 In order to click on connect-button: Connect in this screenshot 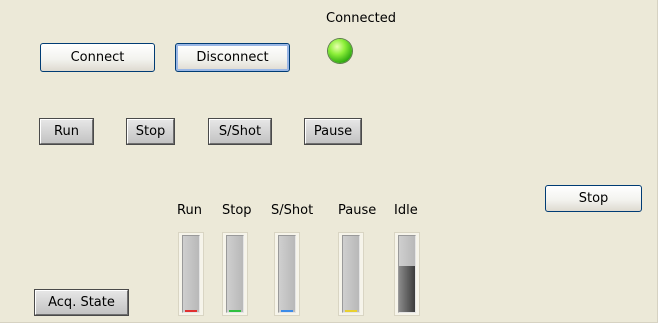, I will do `click(97, 57)`.